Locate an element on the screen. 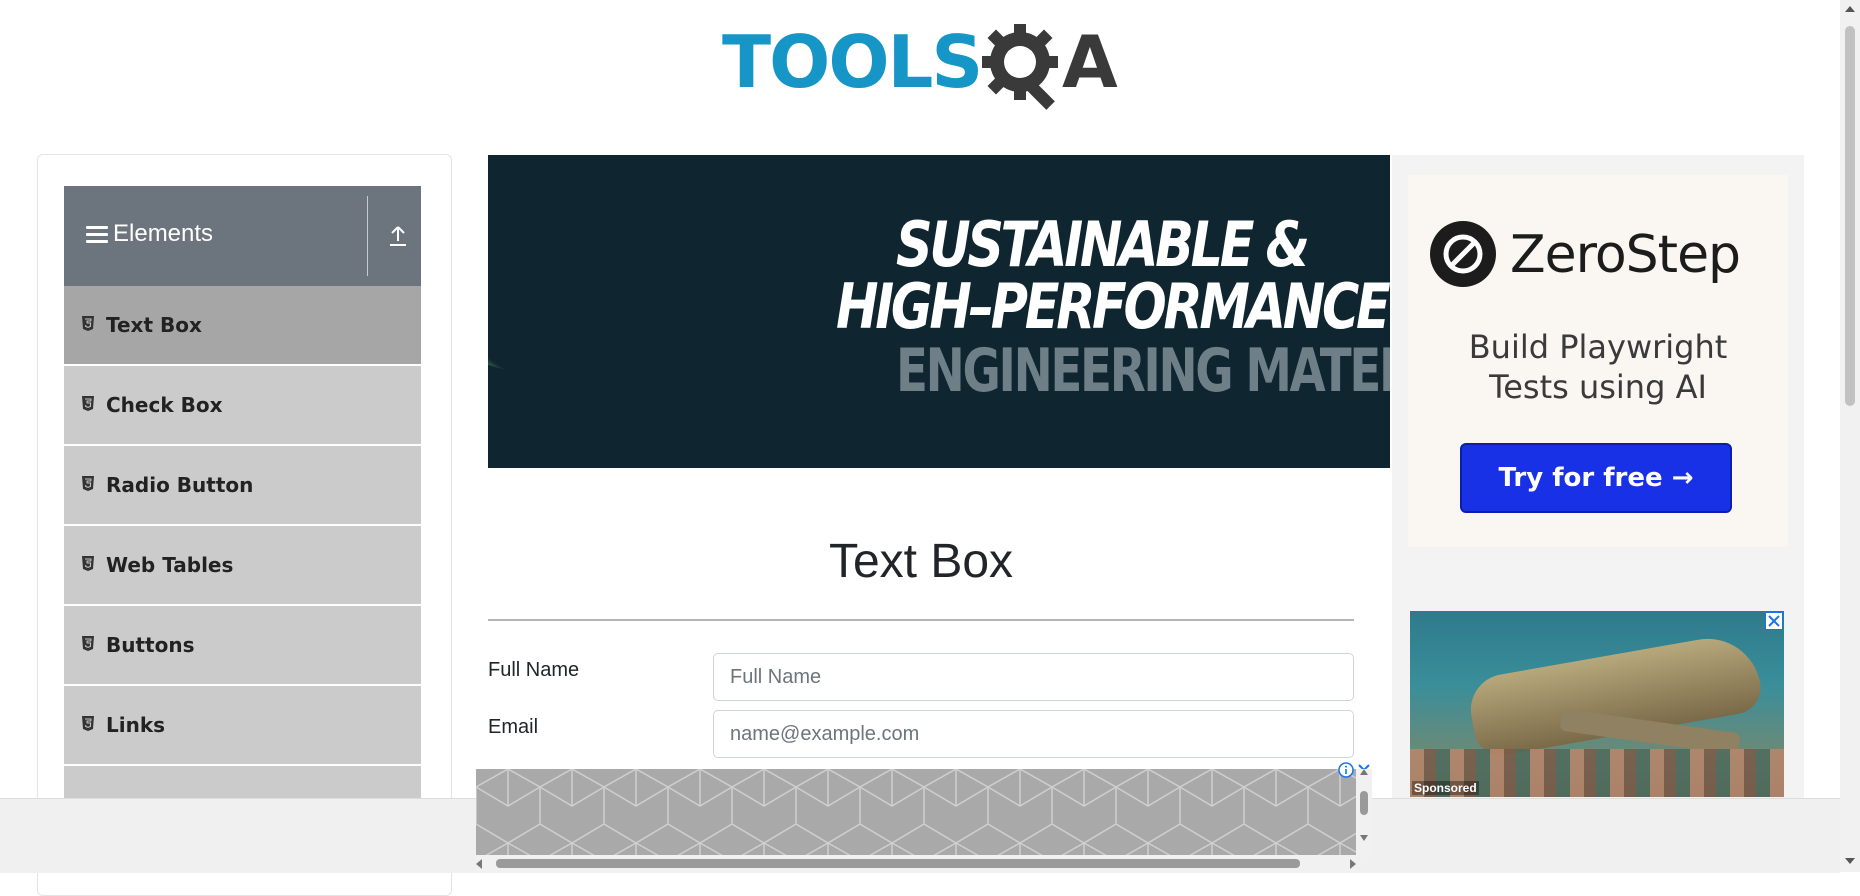 The width and height of the screenshot is (1860, 896). sidebar-item-label: Check Box is located at coordinates (164, 405).